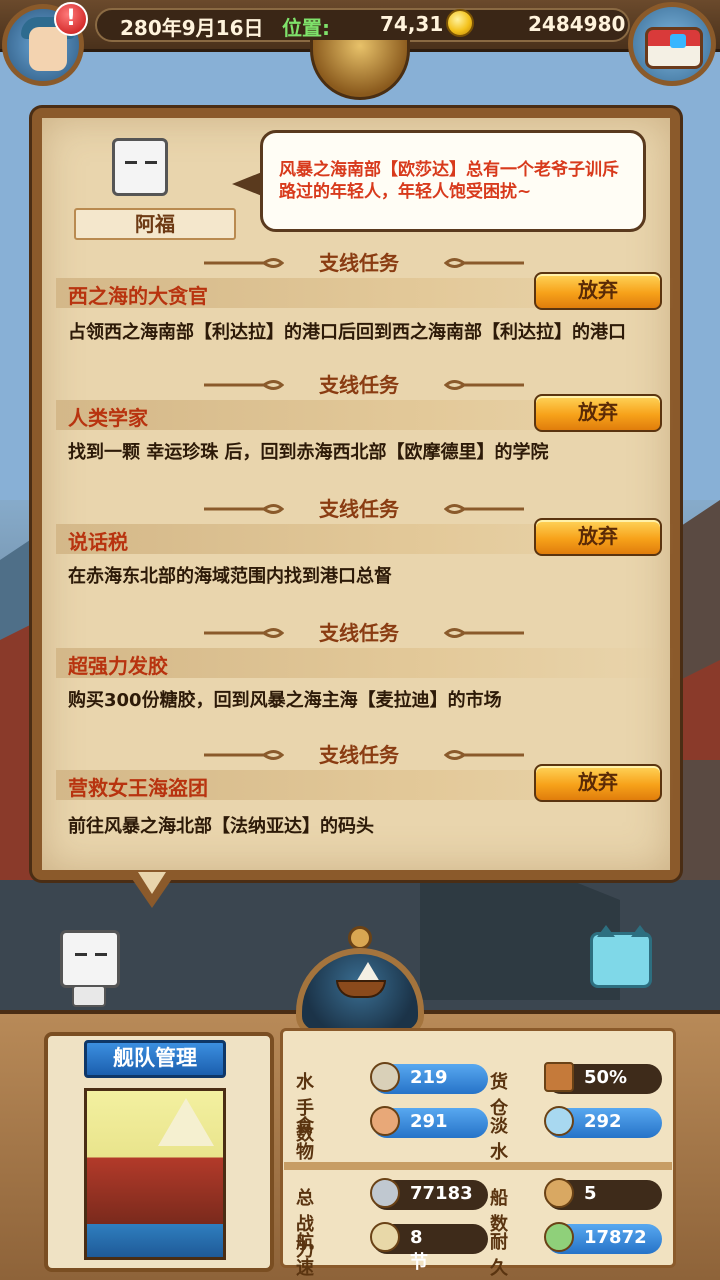 The height and width of the screenshot is (1280, 720). Describe the element at coordinates (101, 954) in the screenshot. I see `mascot-eye-right` at that location.